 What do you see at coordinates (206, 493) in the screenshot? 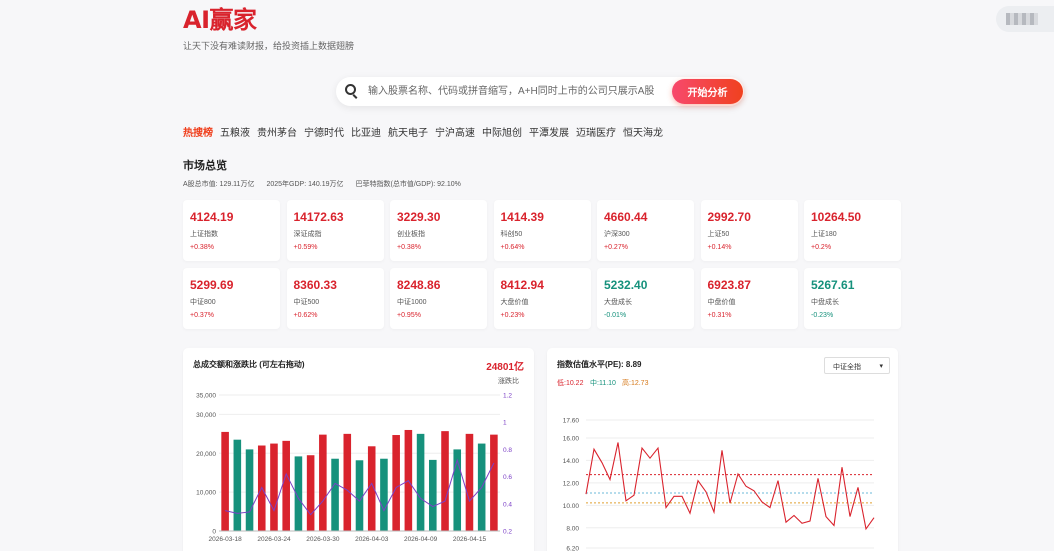
I see `y-tick-label: 10,000` at bounding box center [206, 493].